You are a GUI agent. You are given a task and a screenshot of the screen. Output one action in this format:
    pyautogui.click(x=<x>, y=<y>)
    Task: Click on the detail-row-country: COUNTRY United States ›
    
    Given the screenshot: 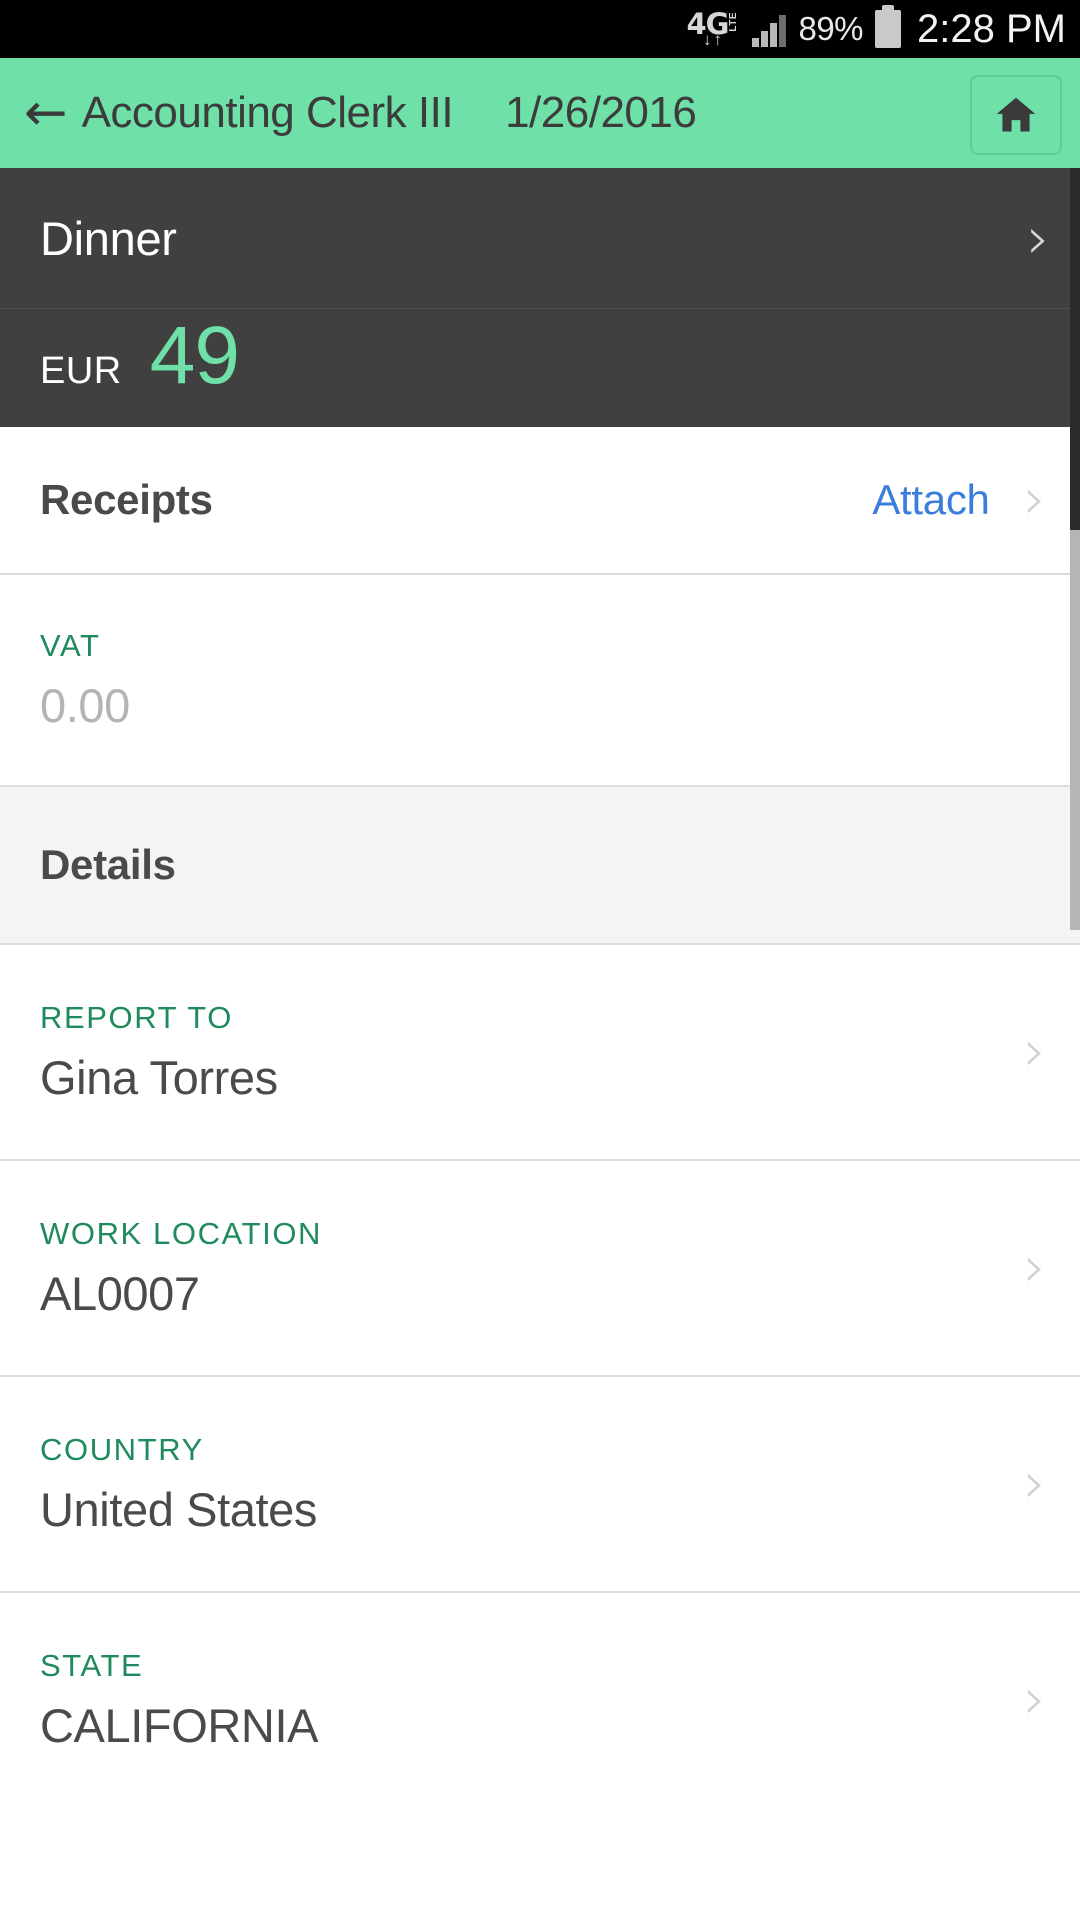 What is the action you would take?
    pyautogui.click(x=540, y=1484)
    